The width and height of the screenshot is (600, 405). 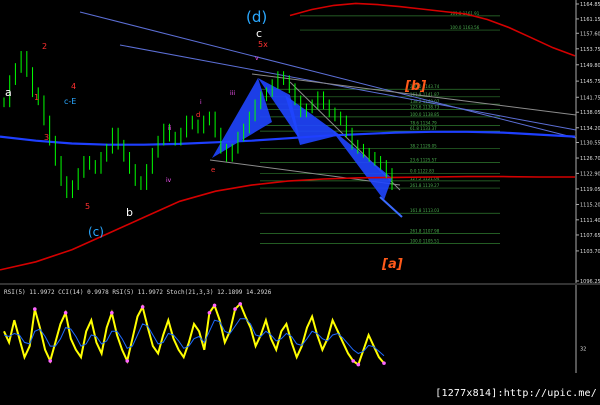 What do you see at coordinates (257, 58) in the screenshot?
I see `wave-label: v` at bounding box center [257, 58].